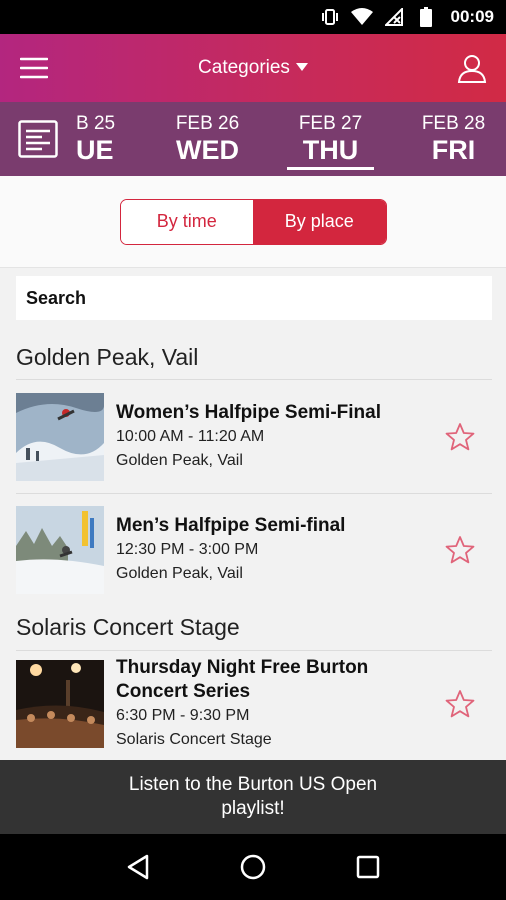  Describe the element at coordinates (330, 17) in the screenshot. I see `vibrate-icon` at that location.